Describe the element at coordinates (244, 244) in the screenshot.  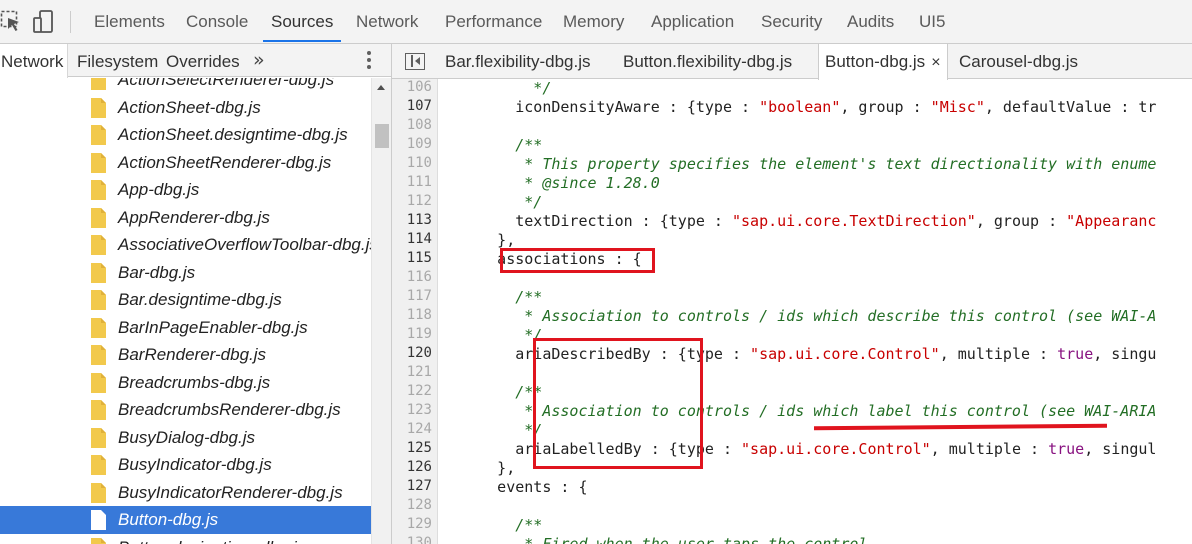
I see `file-name: AssociativeOverflowToolbar-dbg.js` at that location.